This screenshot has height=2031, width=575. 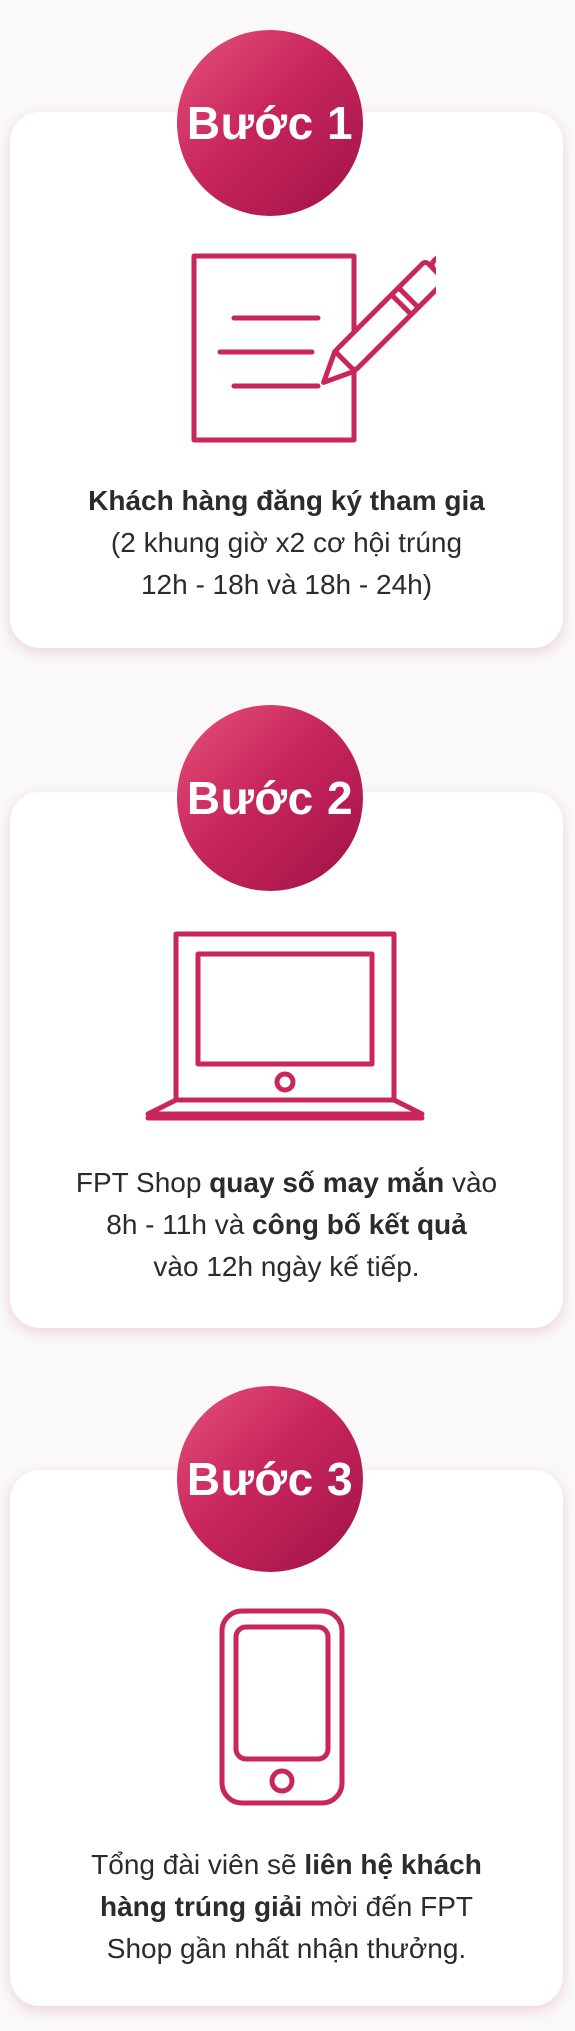 I want to click on step-2-line-3: vào 12h ngày kế tiếp., so click(x=286, y=1266).